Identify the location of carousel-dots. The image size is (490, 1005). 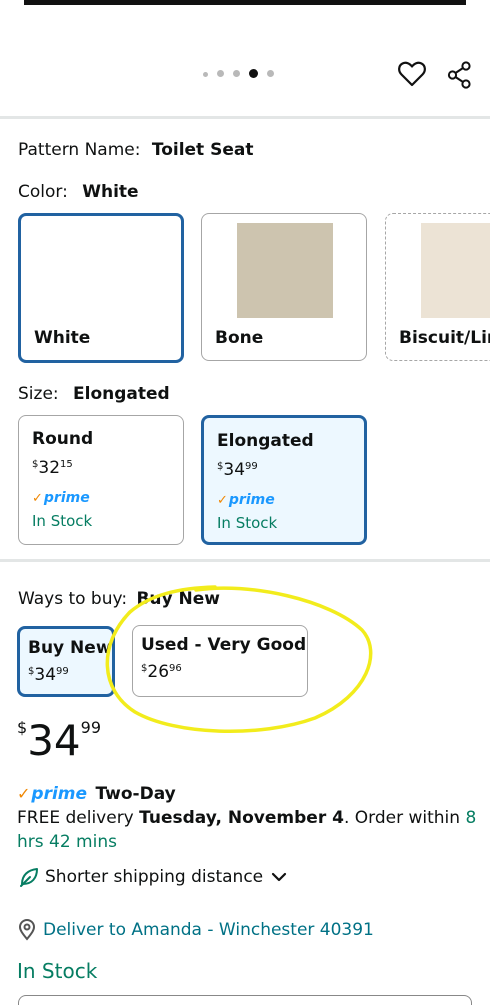
(238, 73).